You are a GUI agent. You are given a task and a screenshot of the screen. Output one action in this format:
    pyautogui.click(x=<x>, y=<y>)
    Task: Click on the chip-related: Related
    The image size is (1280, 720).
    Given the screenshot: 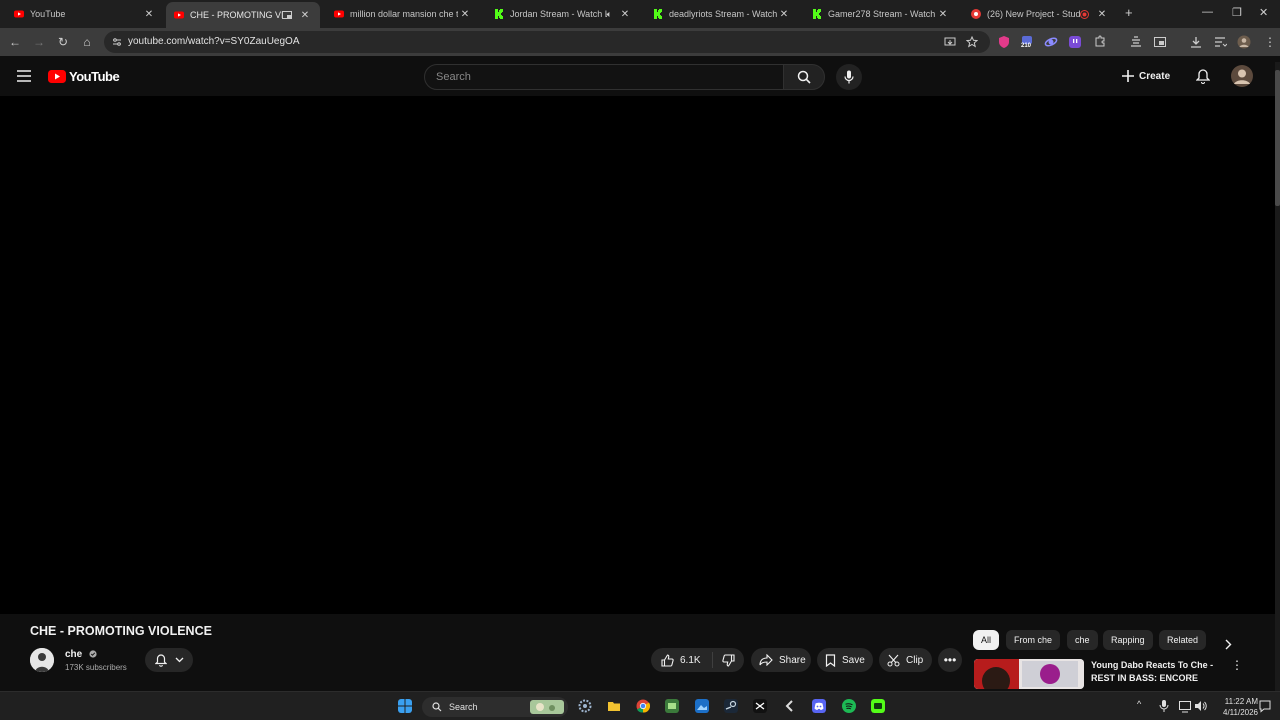 What is the action you would take?
    pyautogui.click(x=1183, y=640)
    